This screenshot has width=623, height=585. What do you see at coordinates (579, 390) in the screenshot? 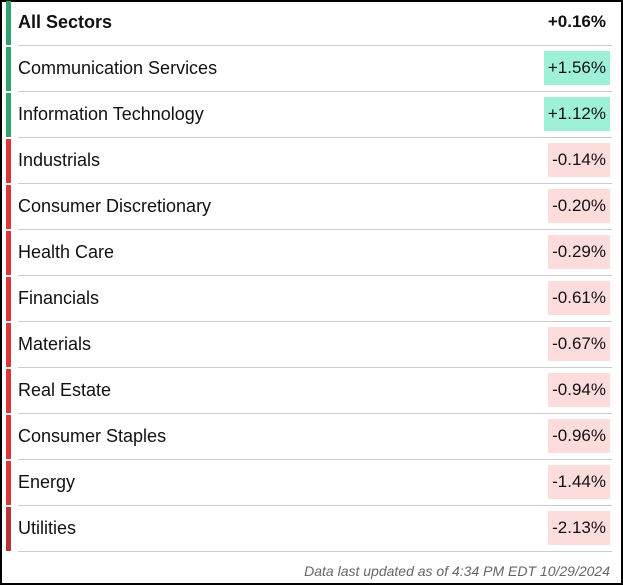
I see `sector-change: -0.94%` at bounding box center [579, 390].